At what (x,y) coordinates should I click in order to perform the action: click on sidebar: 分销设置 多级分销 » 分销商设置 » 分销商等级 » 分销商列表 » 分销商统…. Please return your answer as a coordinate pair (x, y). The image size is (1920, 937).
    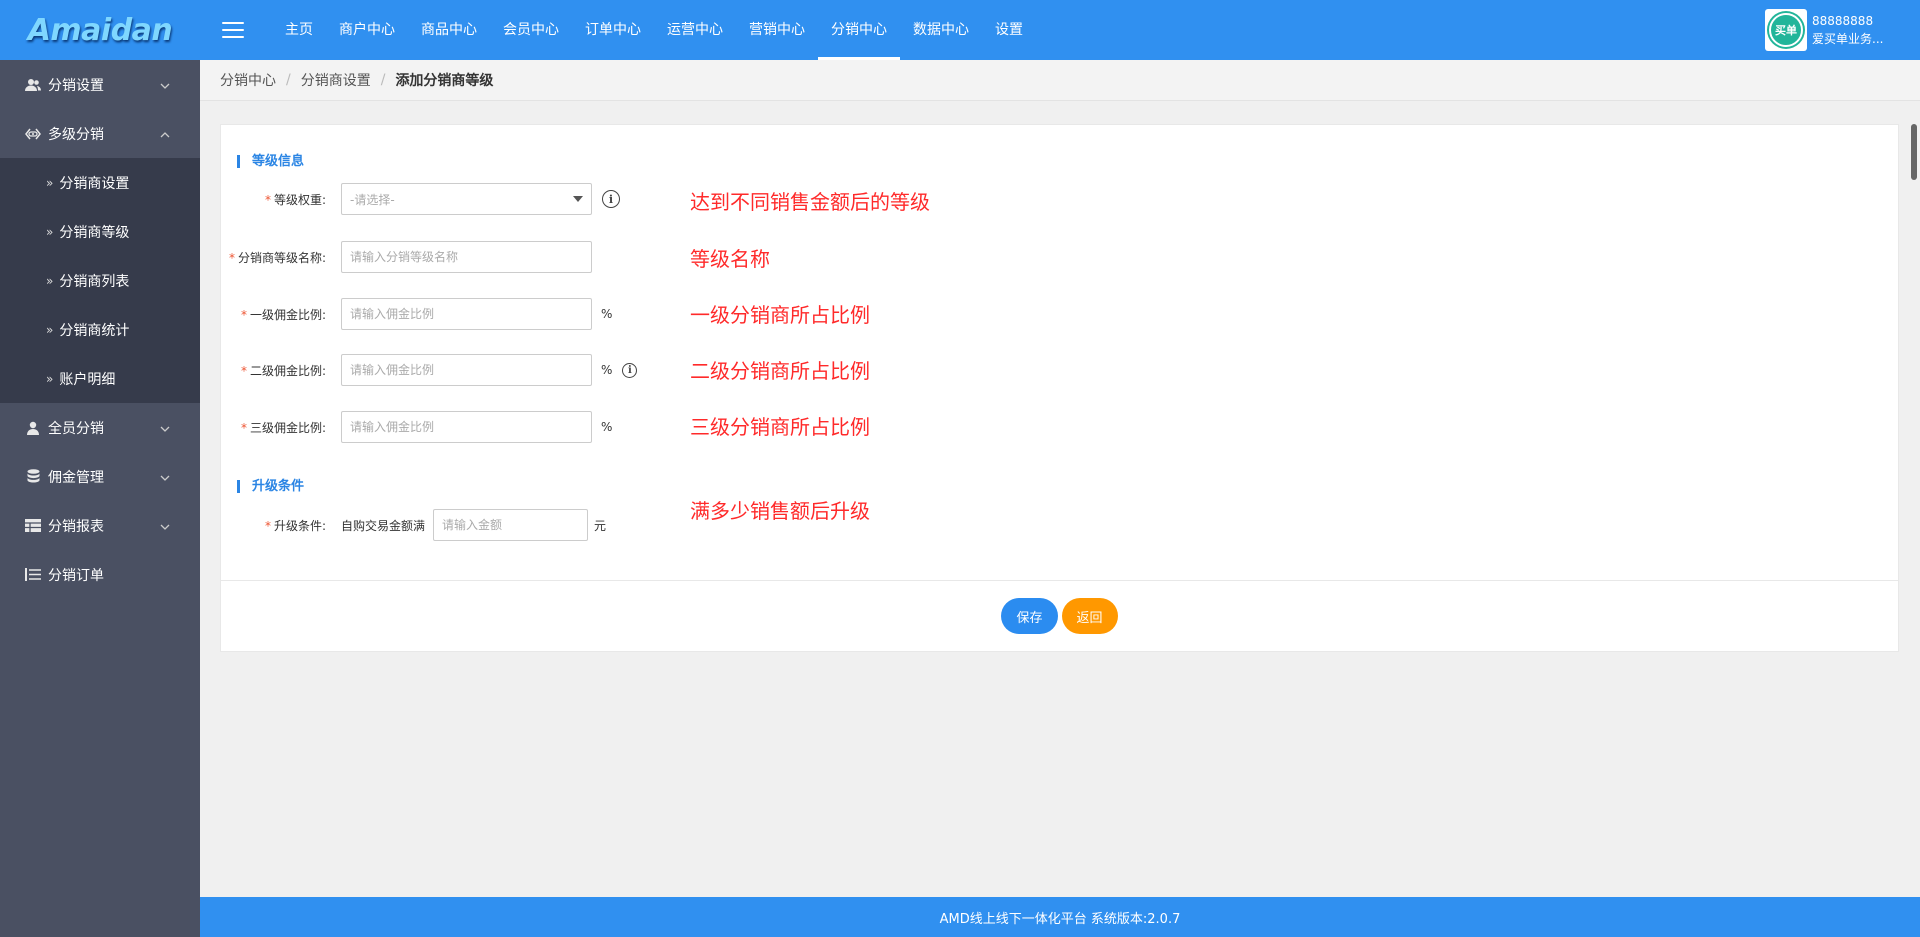
    Looking at the image, I should click on (100, 498).